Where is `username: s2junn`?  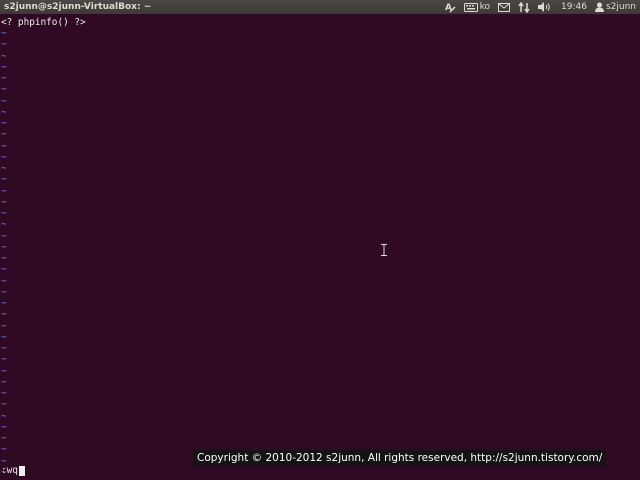
username: s2junn is located at coordinates (620, 7).